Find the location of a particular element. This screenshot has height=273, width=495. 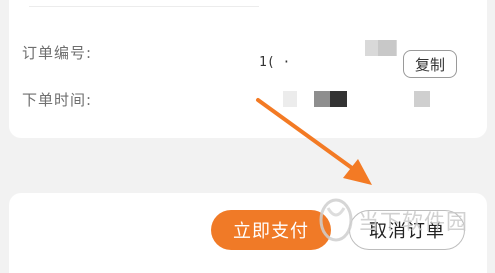

copy-button: 复制 is located at coordinates (430, 64).